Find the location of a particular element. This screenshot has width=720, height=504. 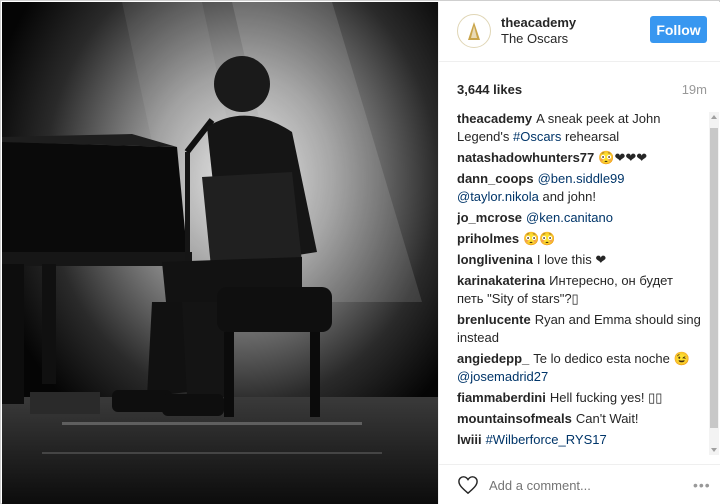

more-options-icon: ••• is located at coordinates (702, 485).